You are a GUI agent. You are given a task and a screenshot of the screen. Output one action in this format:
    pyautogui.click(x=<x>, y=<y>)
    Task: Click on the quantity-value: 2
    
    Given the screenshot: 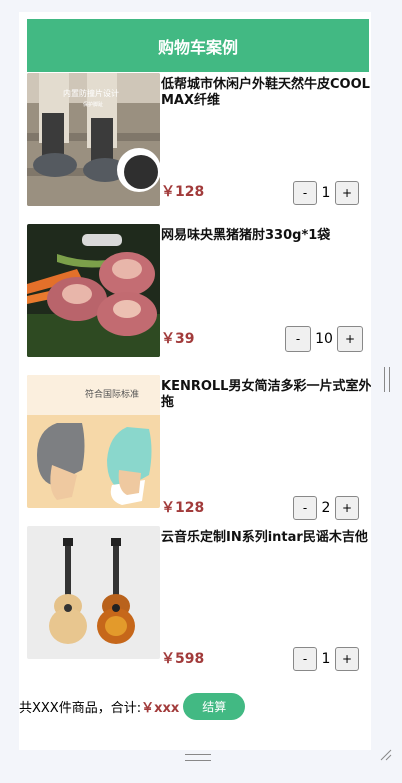 What is the action you would take?
    pyautogui.click(x=326, y=508)
    